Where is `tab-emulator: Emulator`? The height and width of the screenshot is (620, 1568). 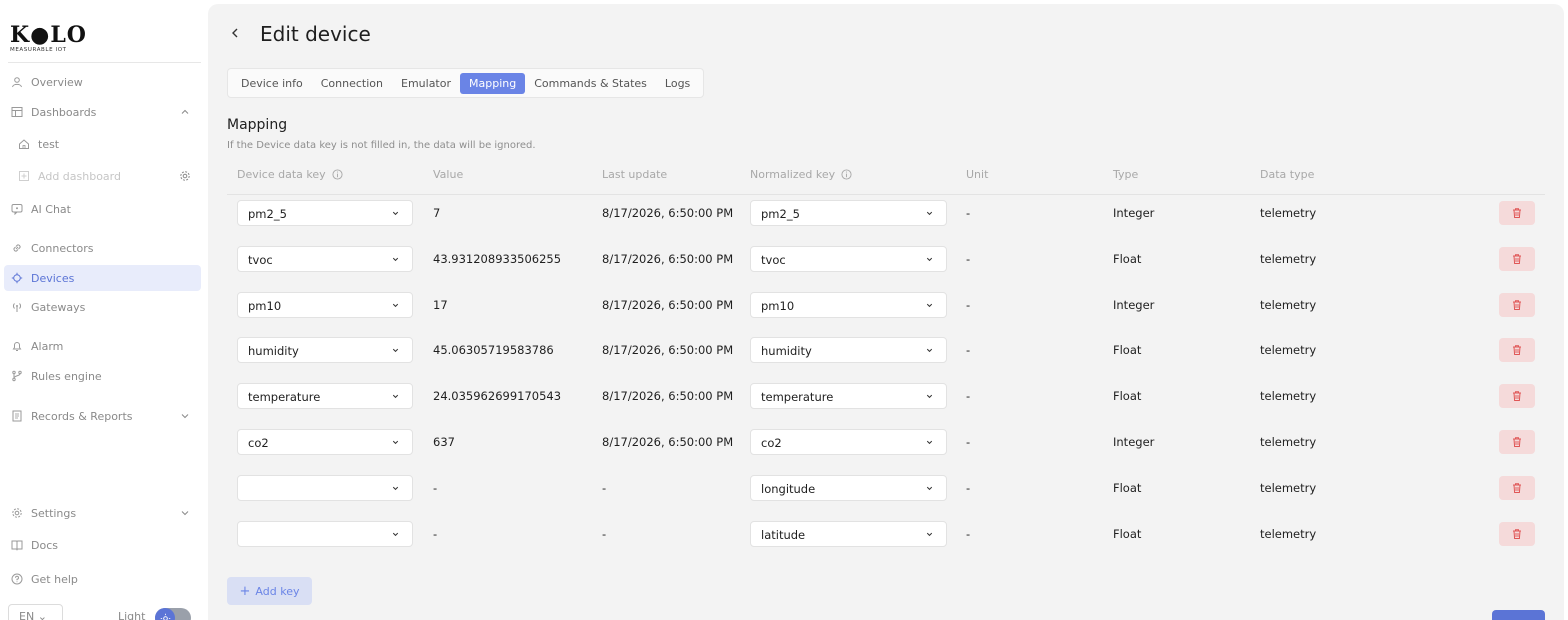 tab-emulator: Emulator is located at coordinates (426, 83).